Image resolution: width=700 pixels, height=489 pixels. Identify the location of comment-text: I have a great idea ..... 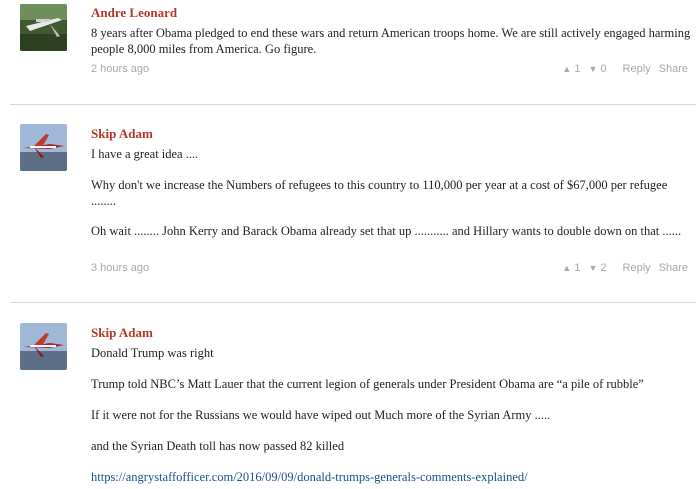
(145, 154).